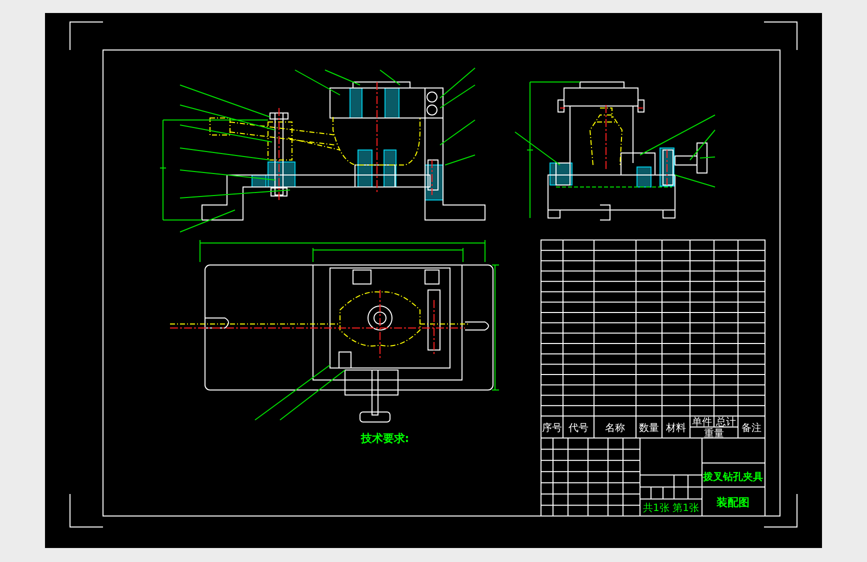 The height and width of the screenshot is (562, 867). I want to click on column-header: 数量, so click(649, 428).